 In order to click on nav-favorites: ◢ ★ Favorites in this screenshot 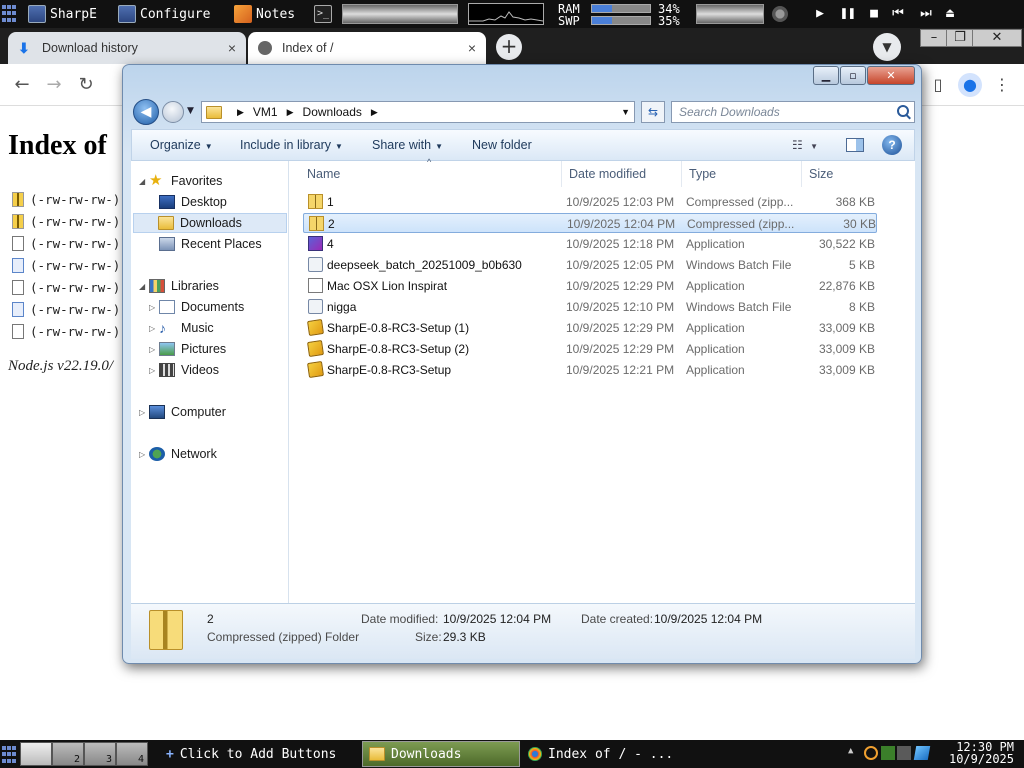, I will do `click(180, 181)`.